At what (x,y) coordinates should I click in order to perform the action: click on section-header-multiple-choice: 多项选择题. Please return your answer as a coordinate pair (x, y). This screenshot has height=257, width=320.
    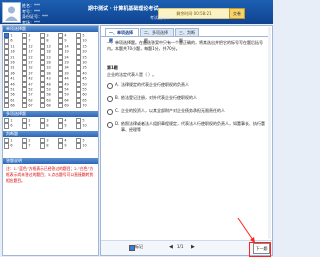
    Looking at the image, I should click on (50, 114).